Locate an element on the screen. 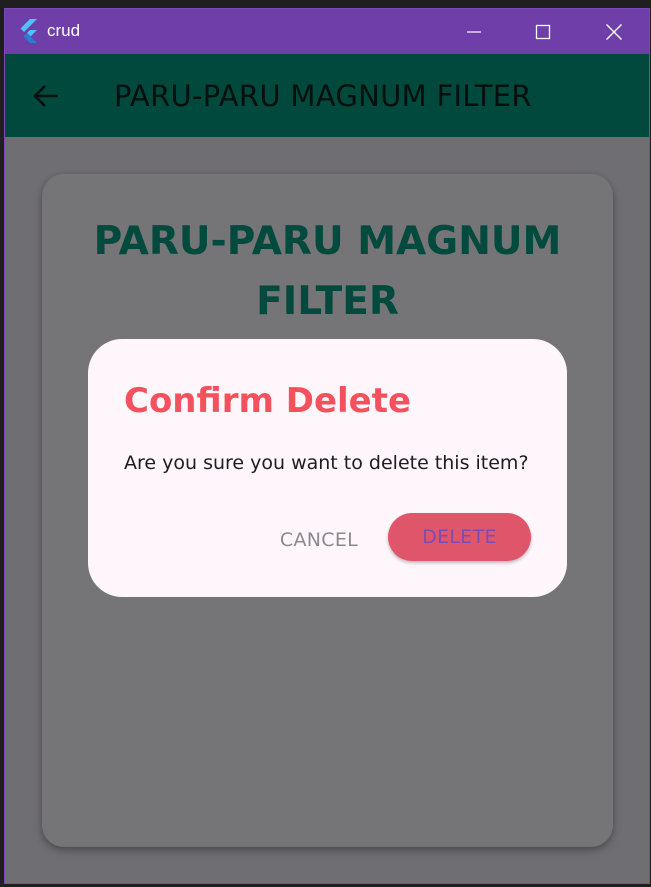  minimize-button is located at coordinates (474, 31).